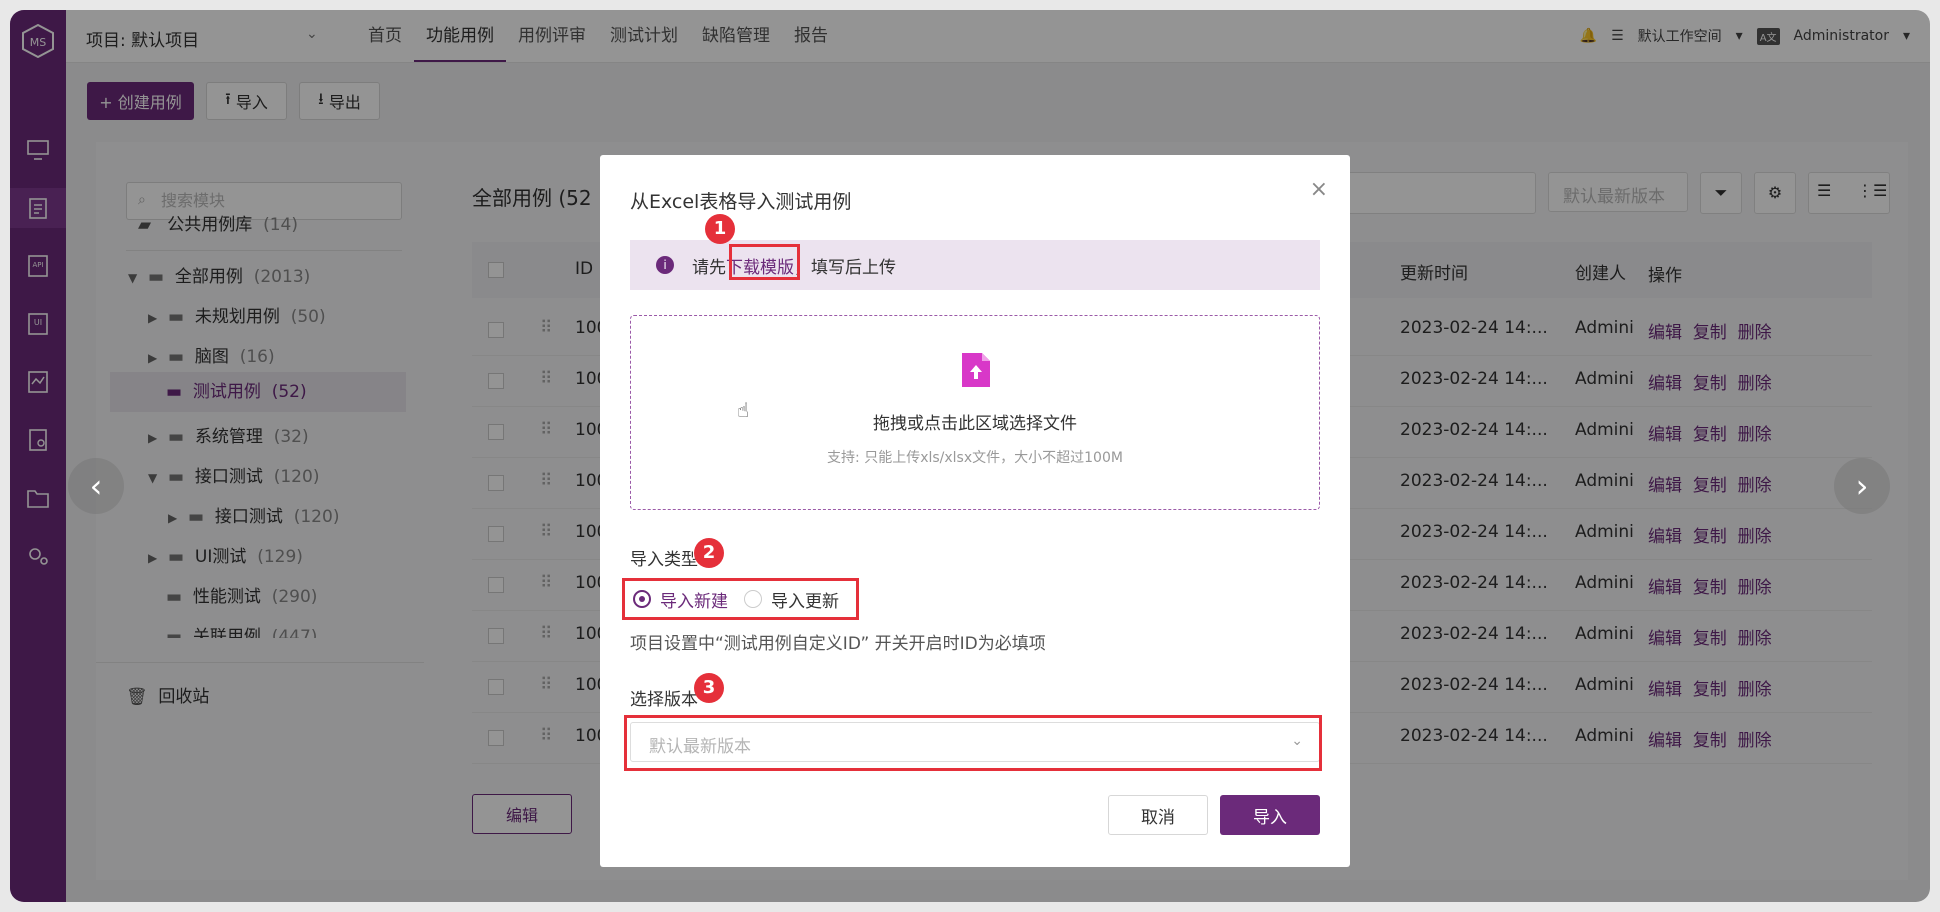 The image size is (1940, 912). I want to click on info-icon: i, so click(665, 265).